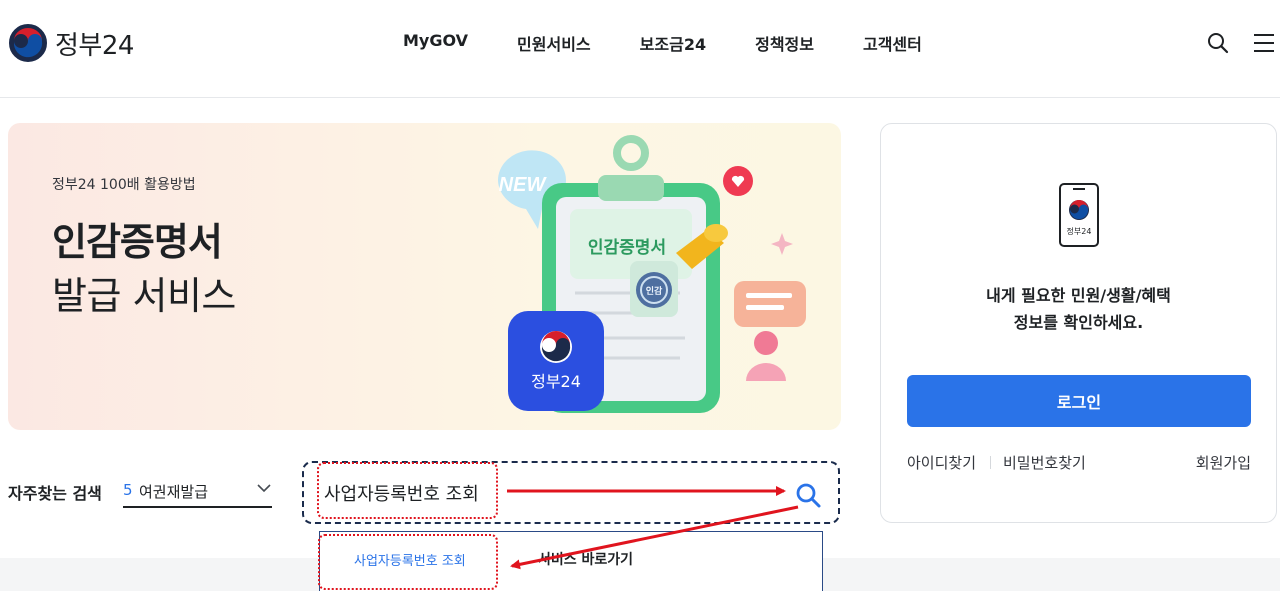 The image size is (1280, 591). I want to click on search-input, so click(542, 493).